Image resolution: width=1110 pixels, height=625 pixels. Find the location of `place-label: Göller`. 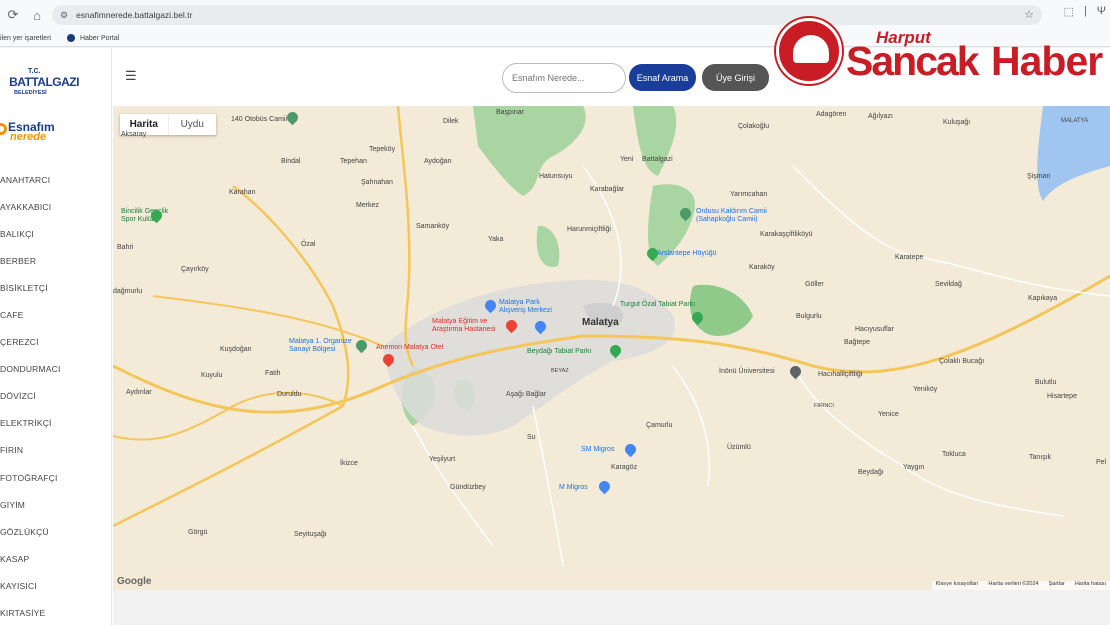

place-label: Göller is located at coordinates (814, 284).